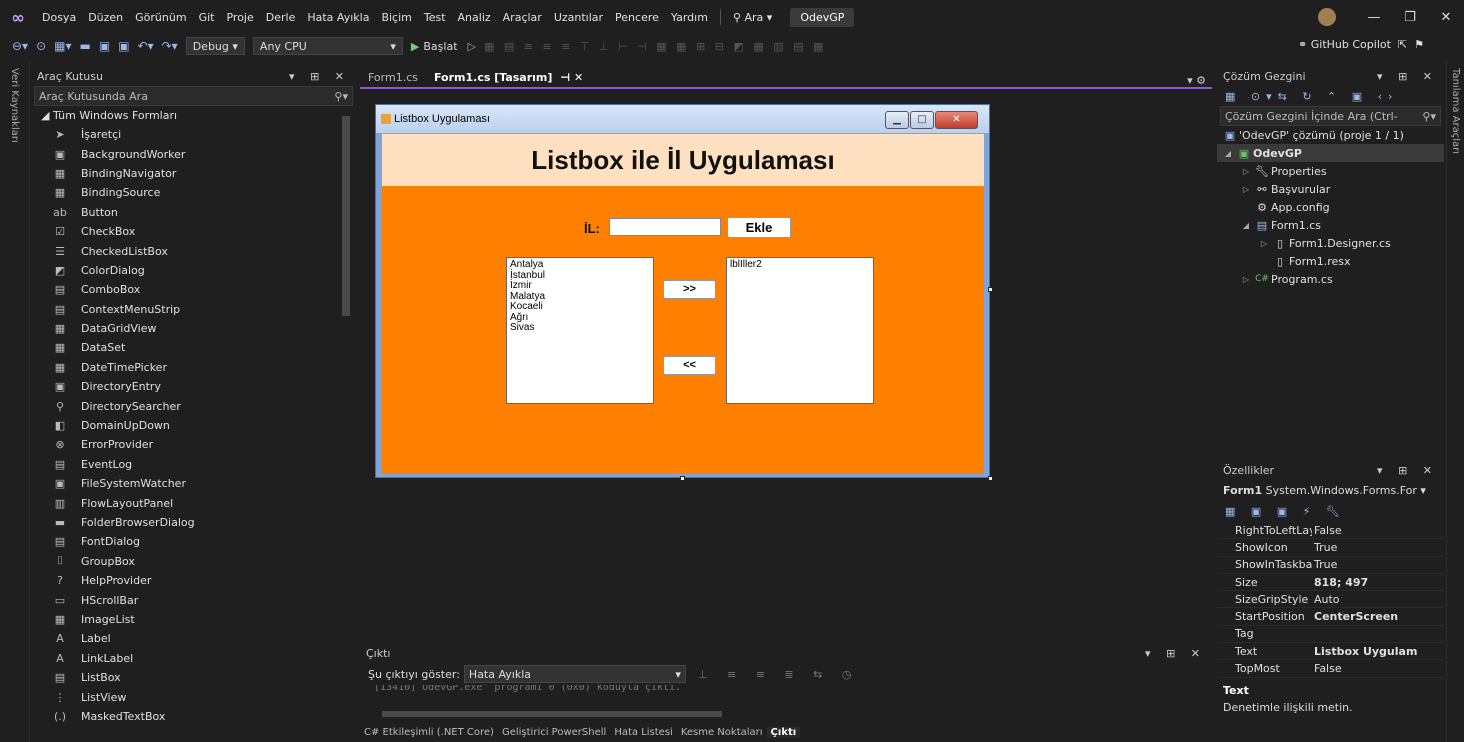 Image resolution: width=1464 pixels, height=742 pixels. Describe the element at coordinates (193, 367) in the screenshot. I see `toolbox-item: ▦ DateTimePicker` at that location.